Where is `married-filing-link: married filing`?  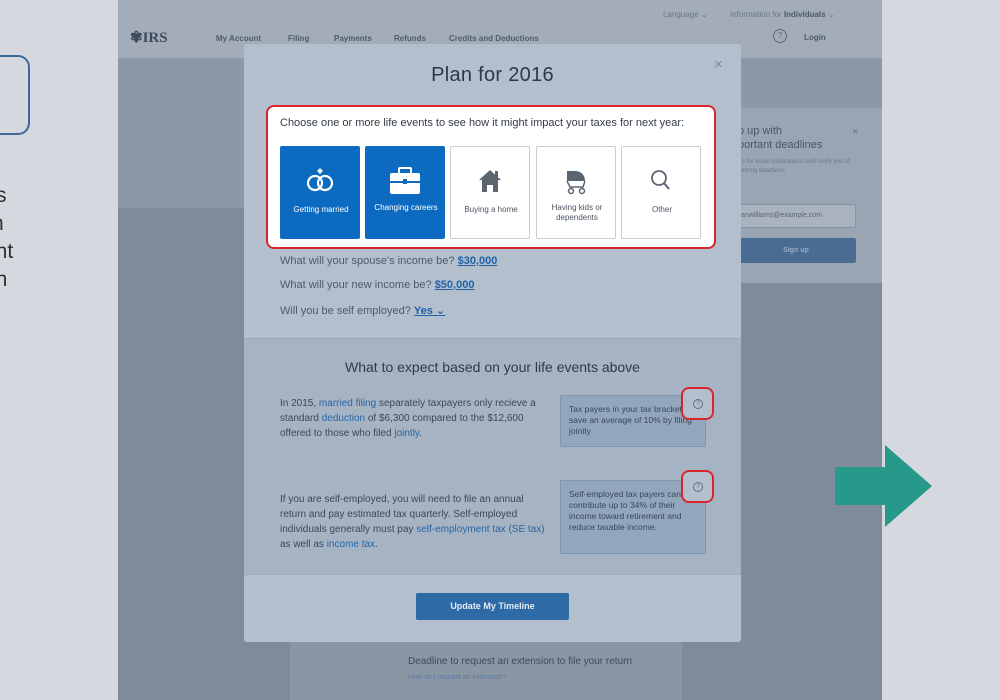
married-filing-link: married filing is located at coordinates (347, 403).